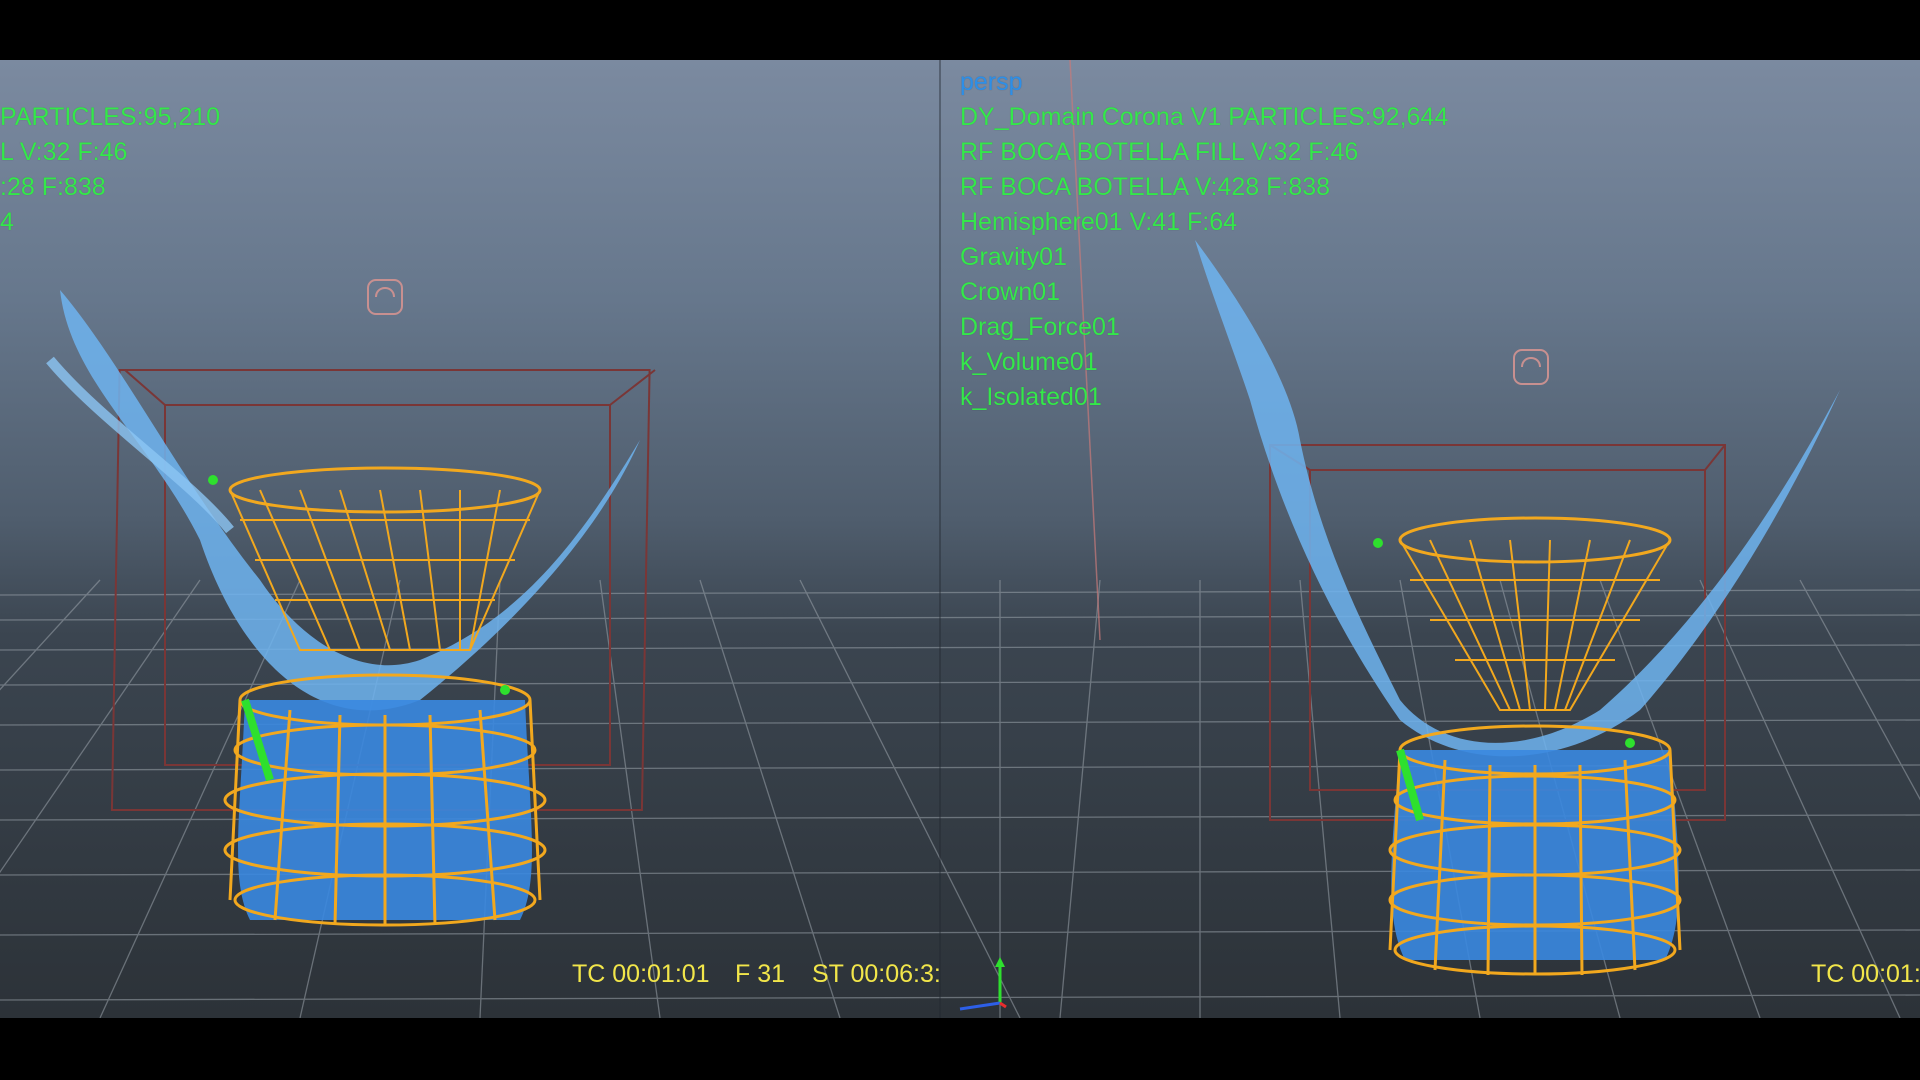 The height and width of the screenshot is (1080, 1920). What do you see at coordinates (641, 974) in the screenshot?
I see `timecode: TC 00:01:01` at bounding box center [641, 974].